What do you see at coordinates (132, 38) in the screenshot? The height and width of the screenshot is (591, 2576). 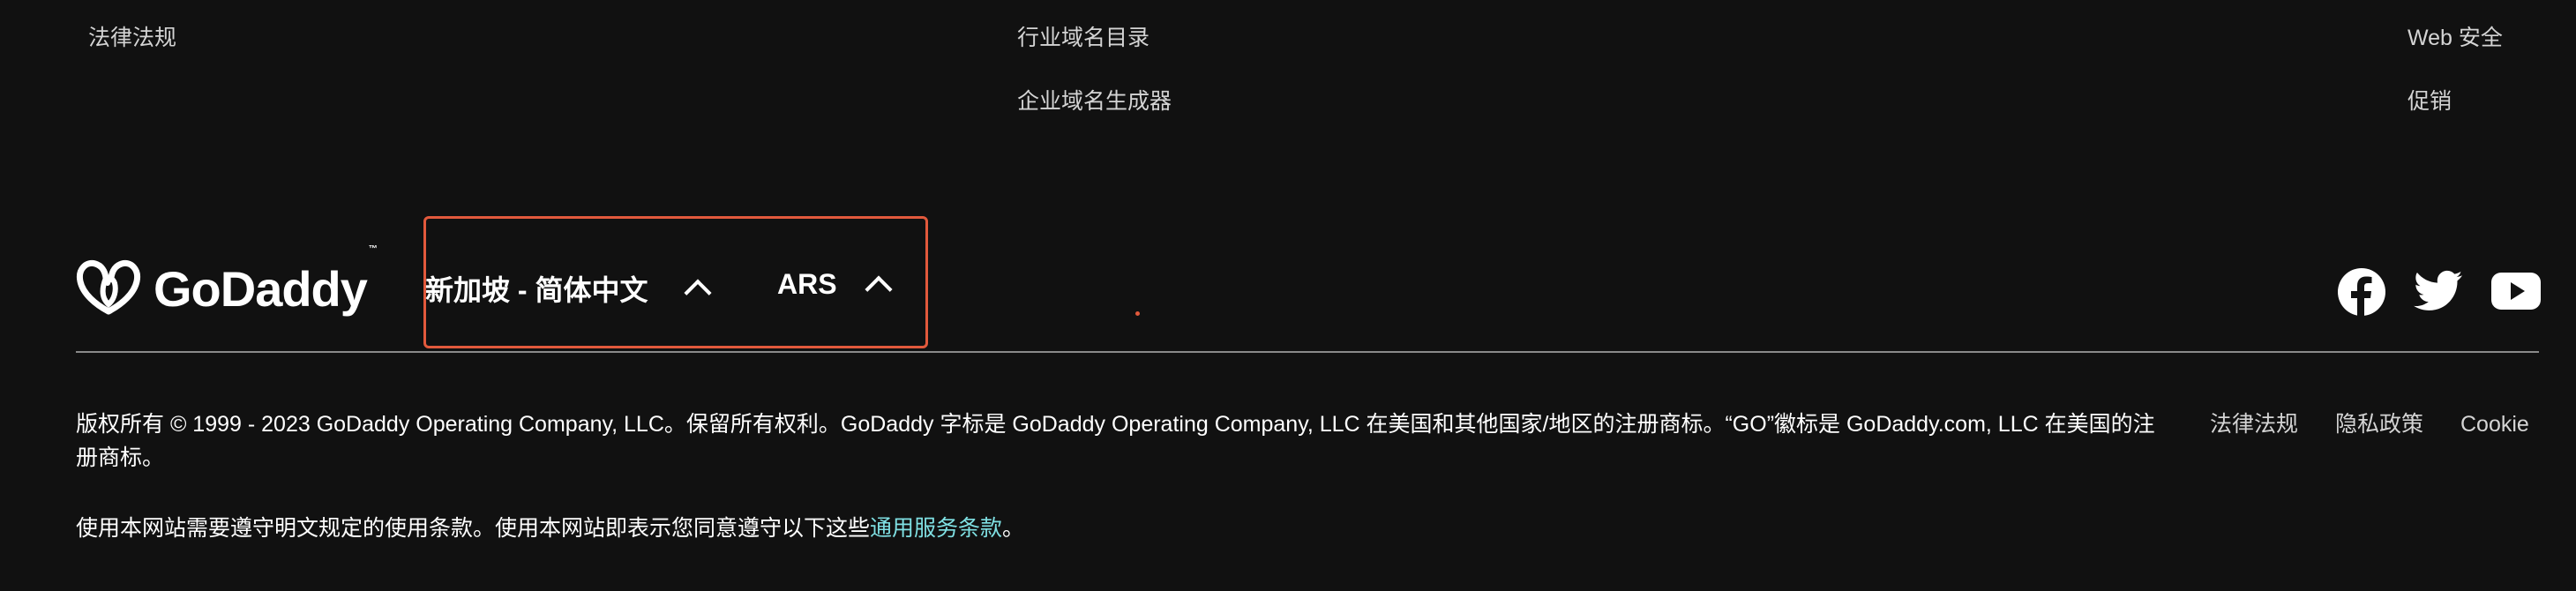 I see `footer-link-legal: 法律法规` at bounding box center [132, 38].